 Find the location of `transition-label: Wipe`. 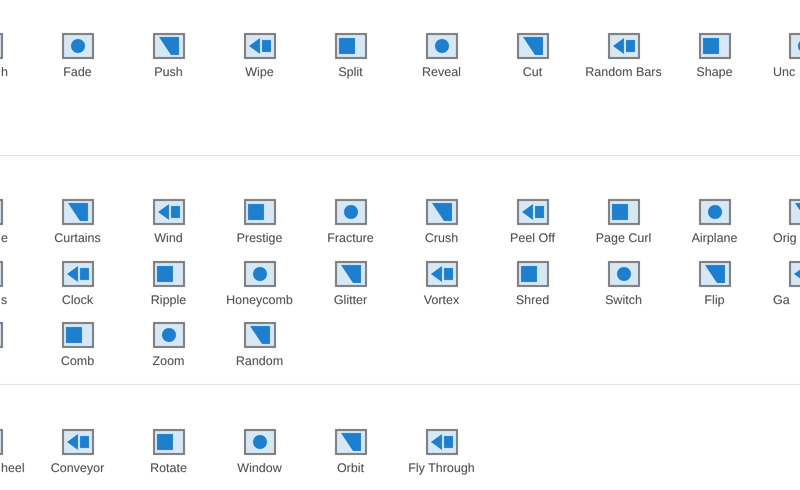

transition-label: Wipe is located at coordinates (259, 72).